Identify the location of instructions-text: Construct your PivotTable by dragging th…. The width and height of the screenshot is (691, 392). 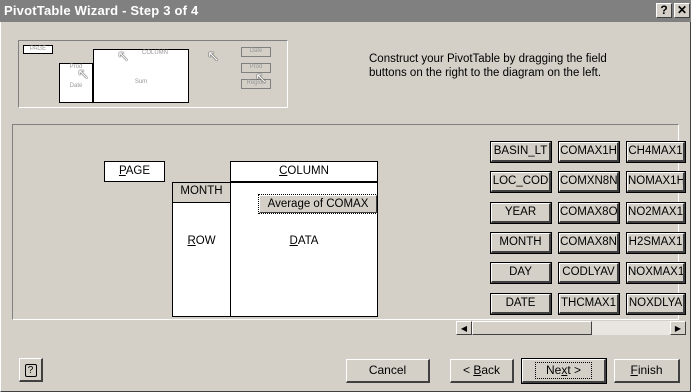
(488, 66).